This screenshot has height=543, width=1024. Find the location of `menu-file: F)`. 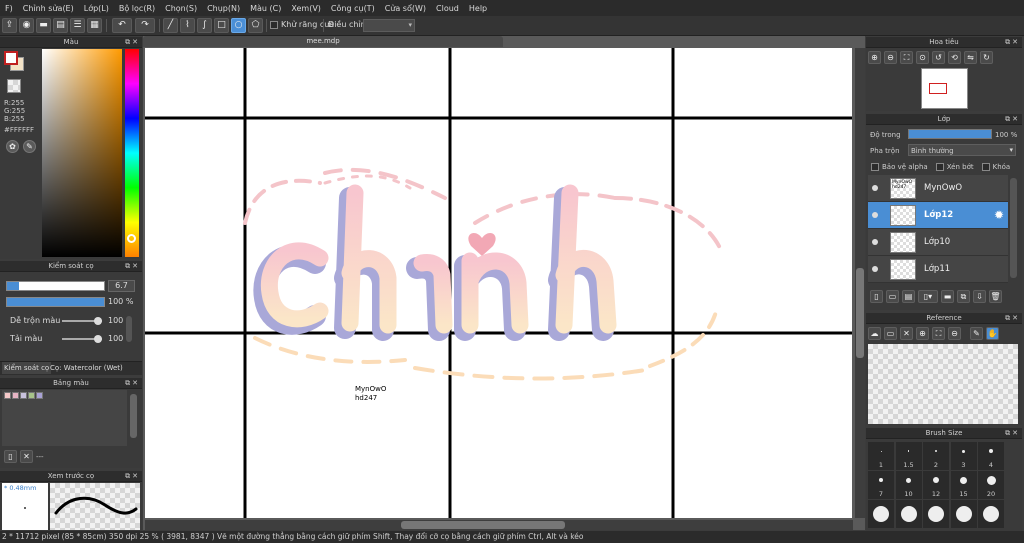

menu-file: F) is located at coordinates (9, 8).